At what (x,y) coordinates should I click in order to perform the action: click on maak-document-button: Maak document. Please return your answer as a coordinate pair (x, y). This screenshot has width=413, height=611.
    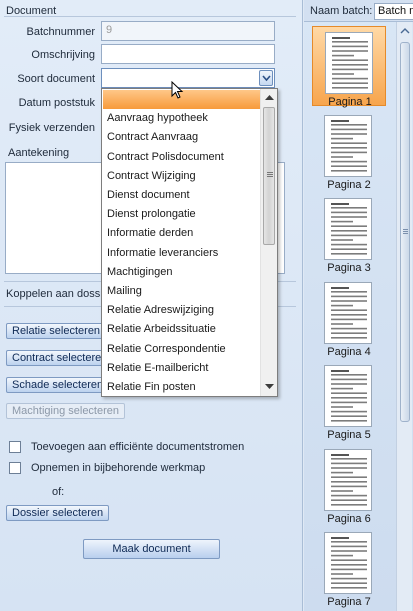
    Looking at the image, I should click on (151, 549).